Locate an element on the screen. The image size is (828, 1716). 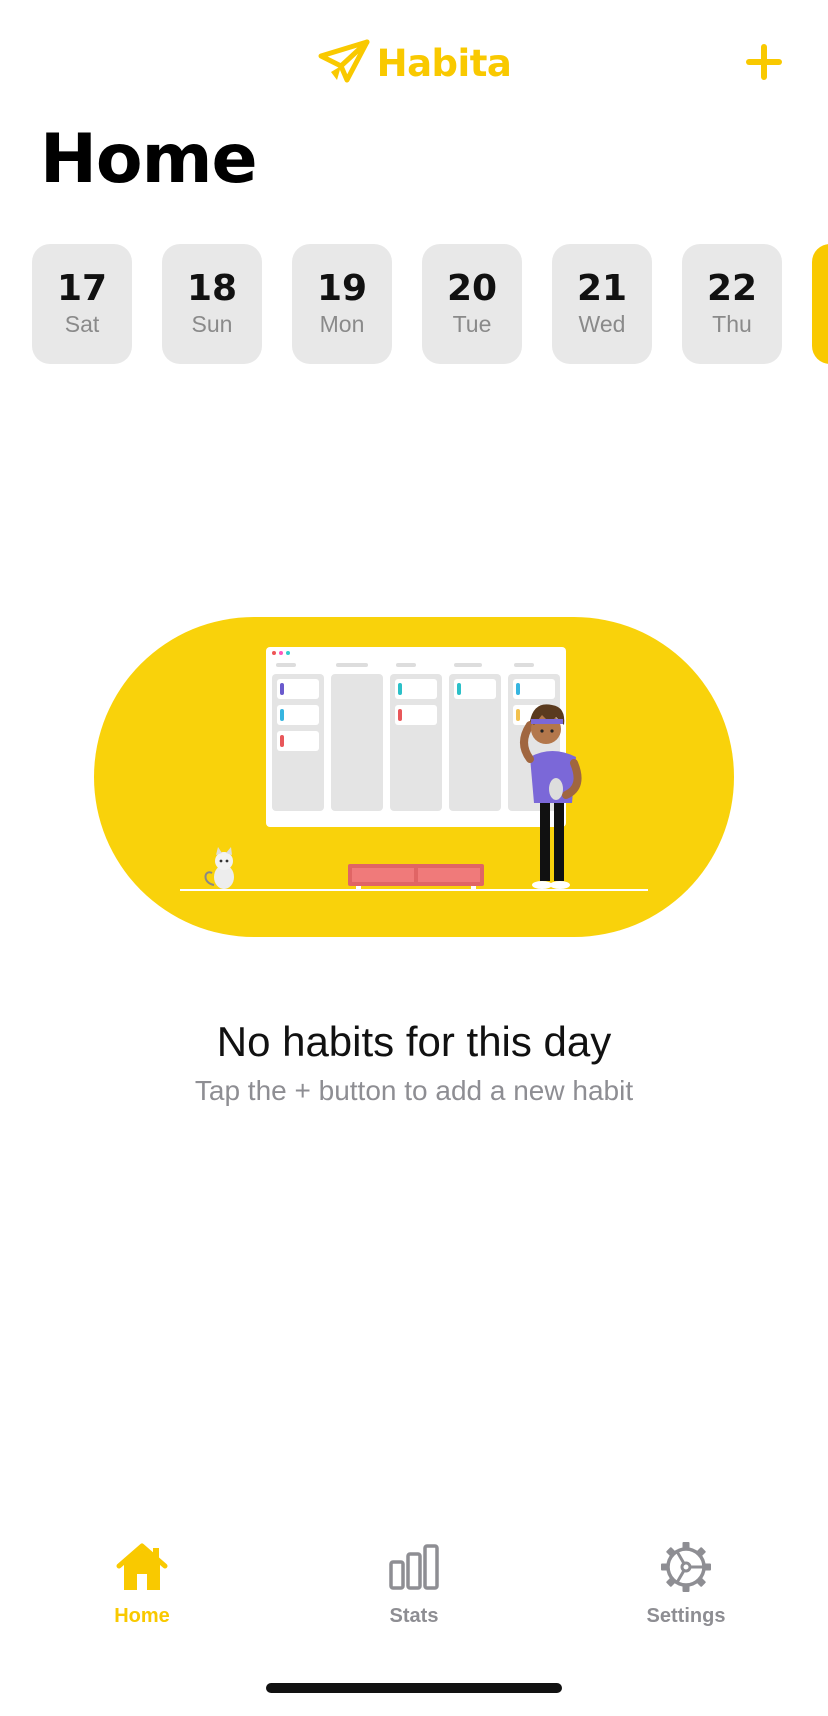
tab-home: Home is located at coordinates (142, 1595).